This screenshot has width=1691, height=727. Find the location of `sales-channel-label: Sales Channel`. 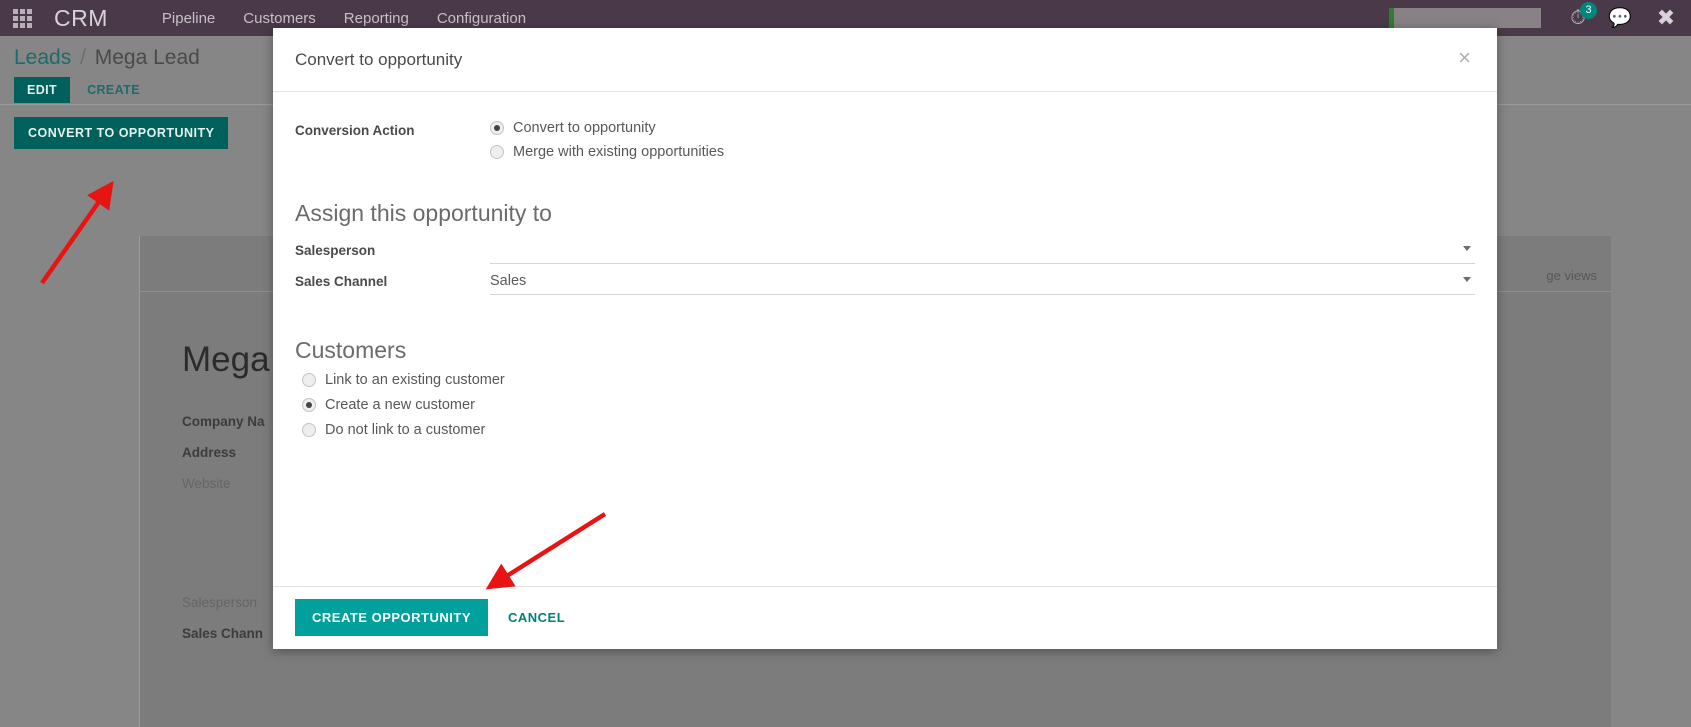

sales-channel-label: Sales Channel is located at coordinates (341, 281).